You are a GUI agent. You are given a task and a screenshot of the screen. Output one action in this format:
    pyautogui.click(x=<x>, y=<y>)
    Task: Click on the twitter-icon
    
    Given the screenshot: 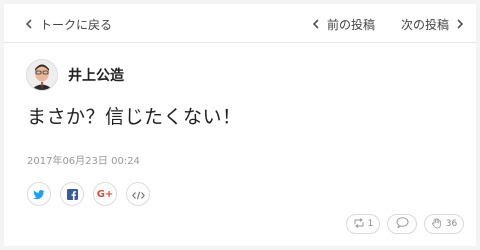 What is the action you would take?
    pyautogui.click(x=39, y=194)
    